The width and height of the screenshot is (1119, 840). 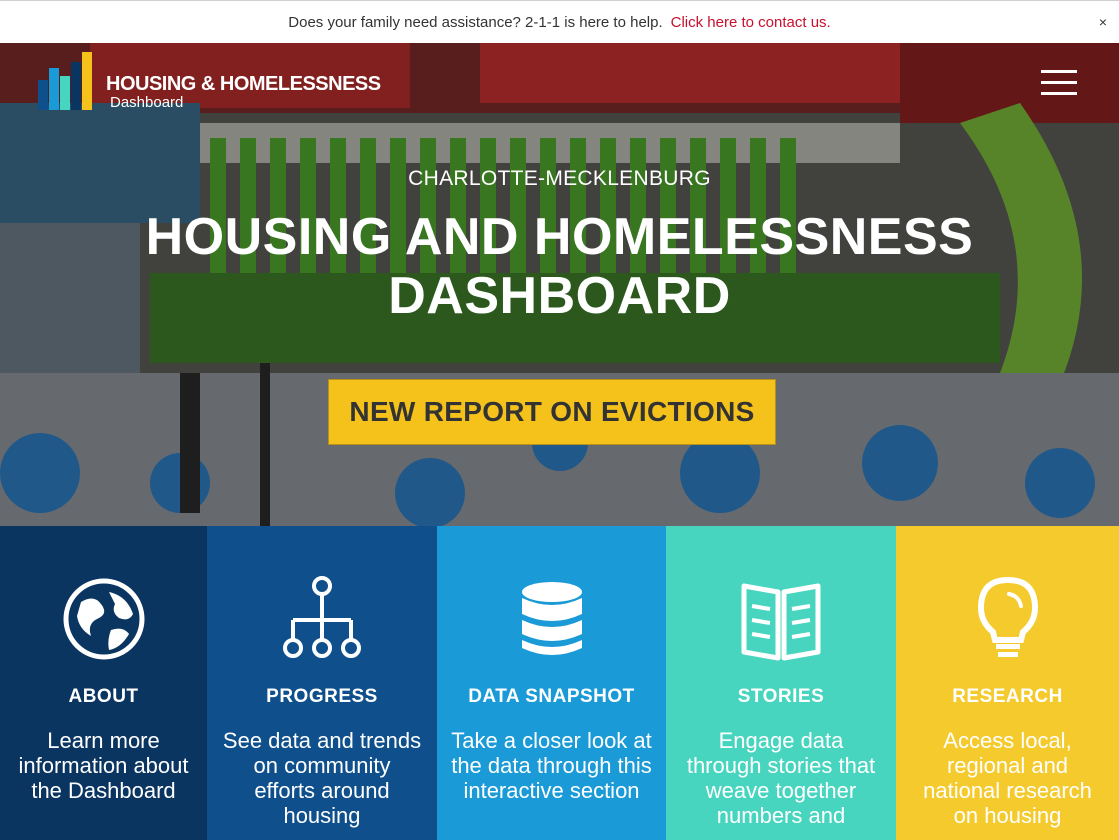 I want to click on hero-title: HOUSING AND HOMELESSNESS DASHBOARD, so click(x=559, y=267).